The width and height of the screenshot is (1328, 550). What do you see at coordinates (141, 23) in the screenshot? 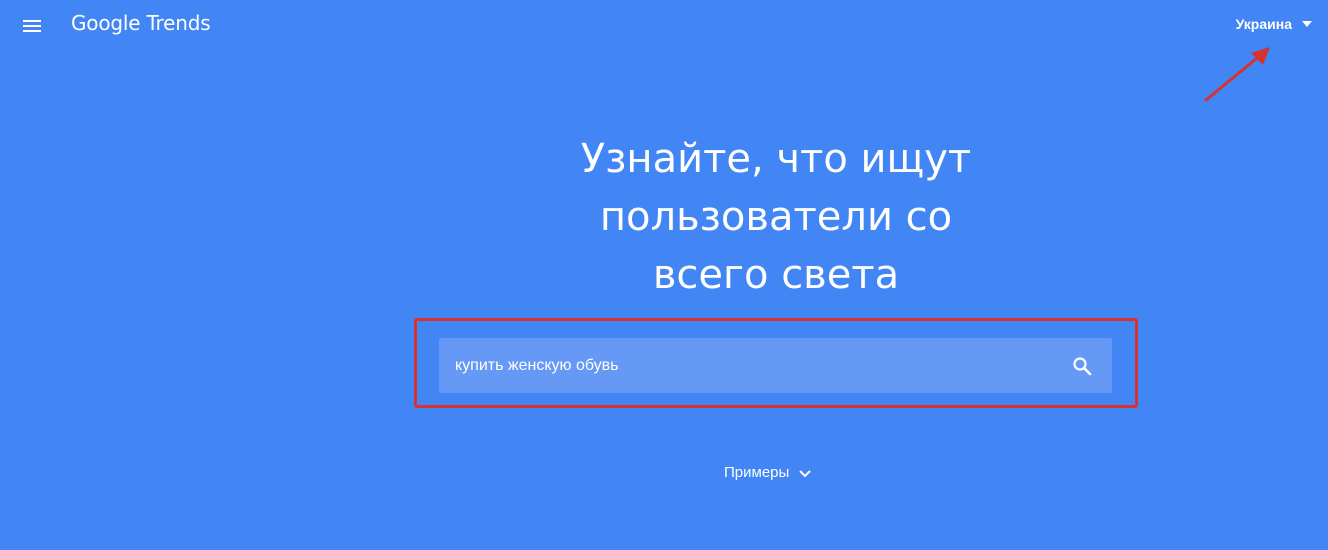
I see `google-trends-logo: Google Trends` at bounding box center [141, 23].